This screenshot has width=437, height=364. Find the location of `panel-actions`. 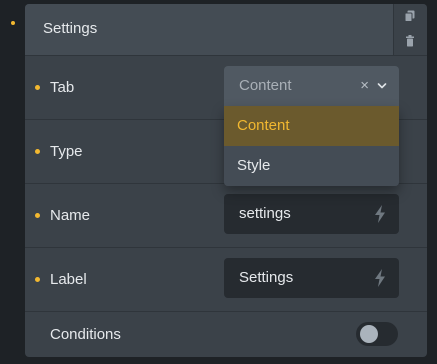

panel-actions is located at coordinates (410, 30).